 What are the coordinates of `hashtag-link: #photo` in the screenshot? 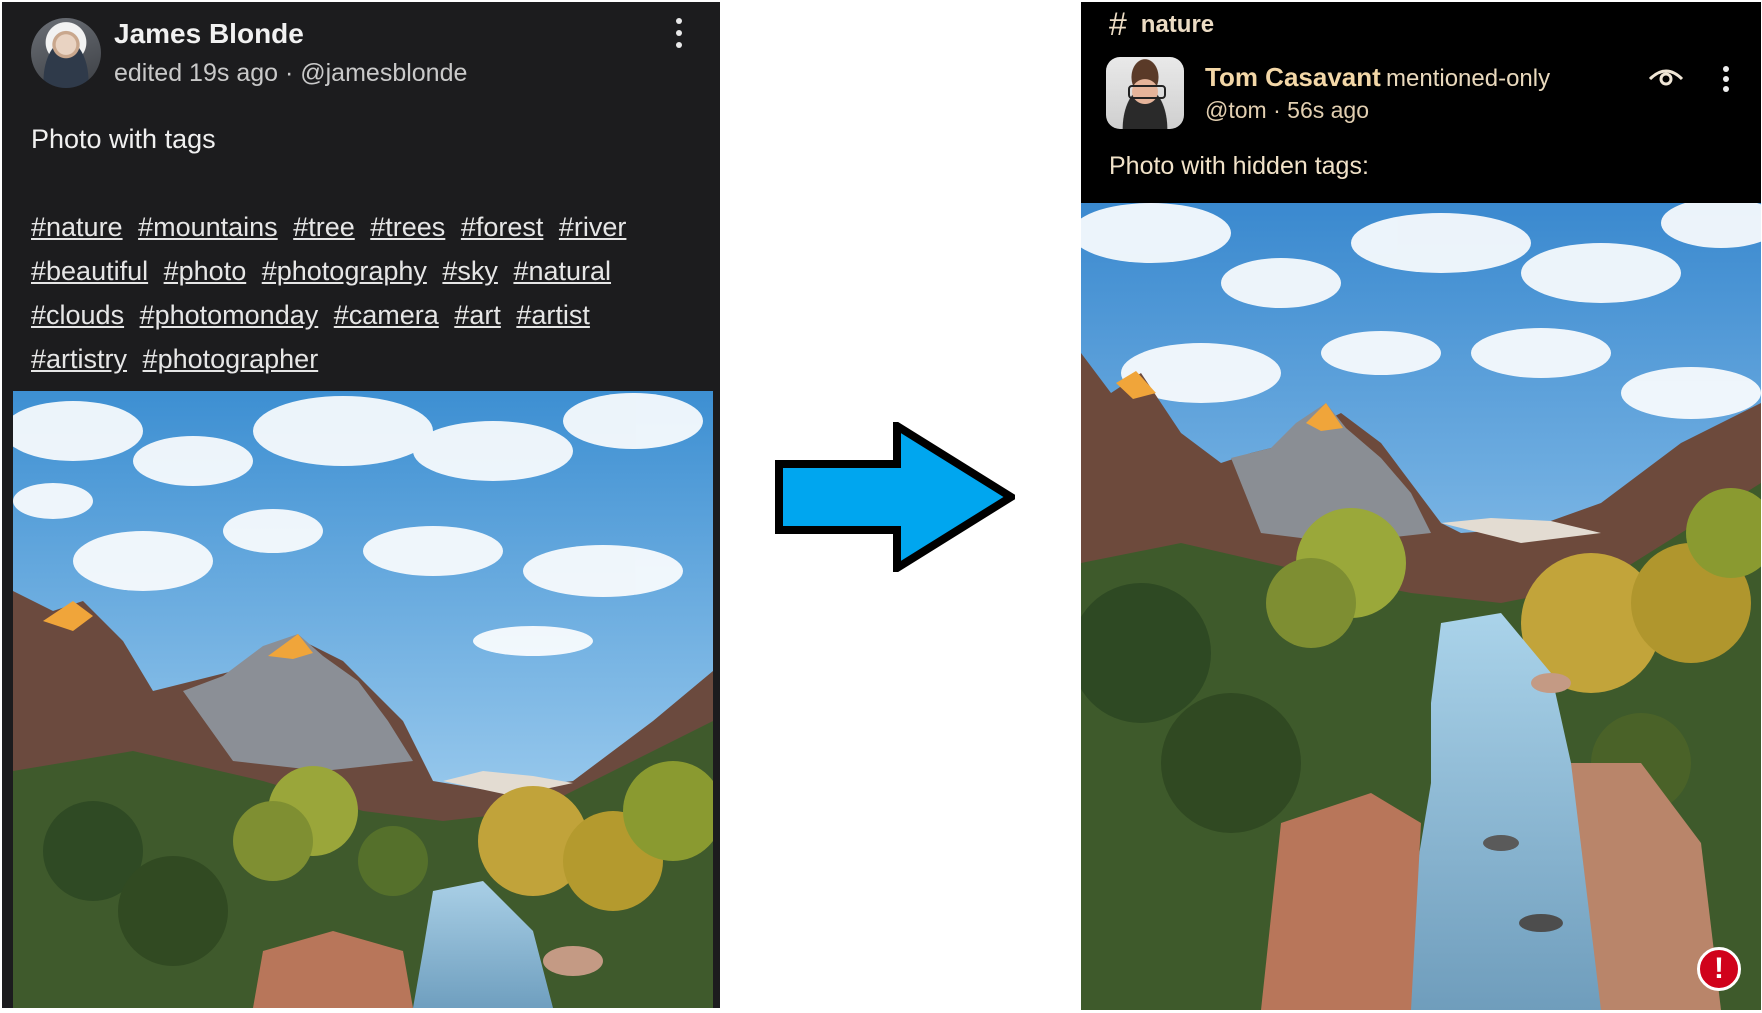 It's located at (205, 271).